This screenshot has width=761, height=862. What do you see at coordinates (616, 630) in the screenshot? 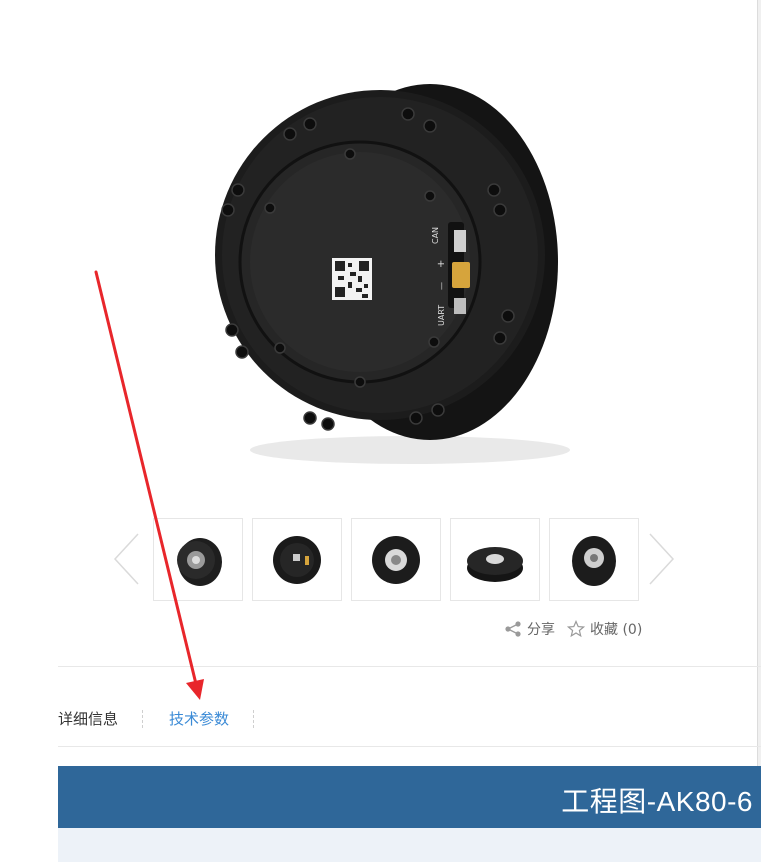
I see `favorite-label: 收藏 (0)` at bounding box center [616, 630].